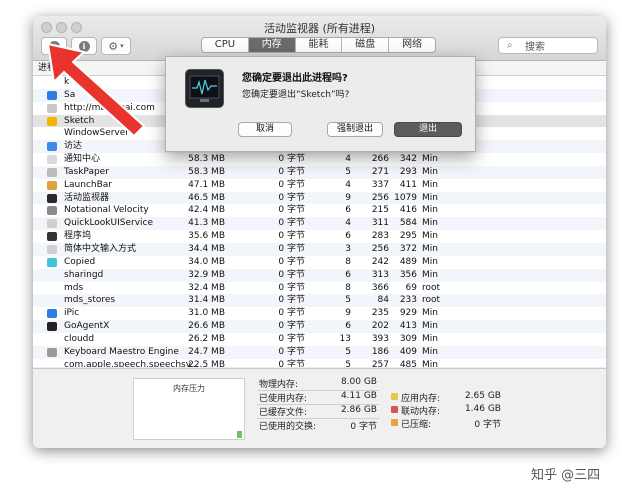  I want to click on pid-cell: 309, so click(408, 338).